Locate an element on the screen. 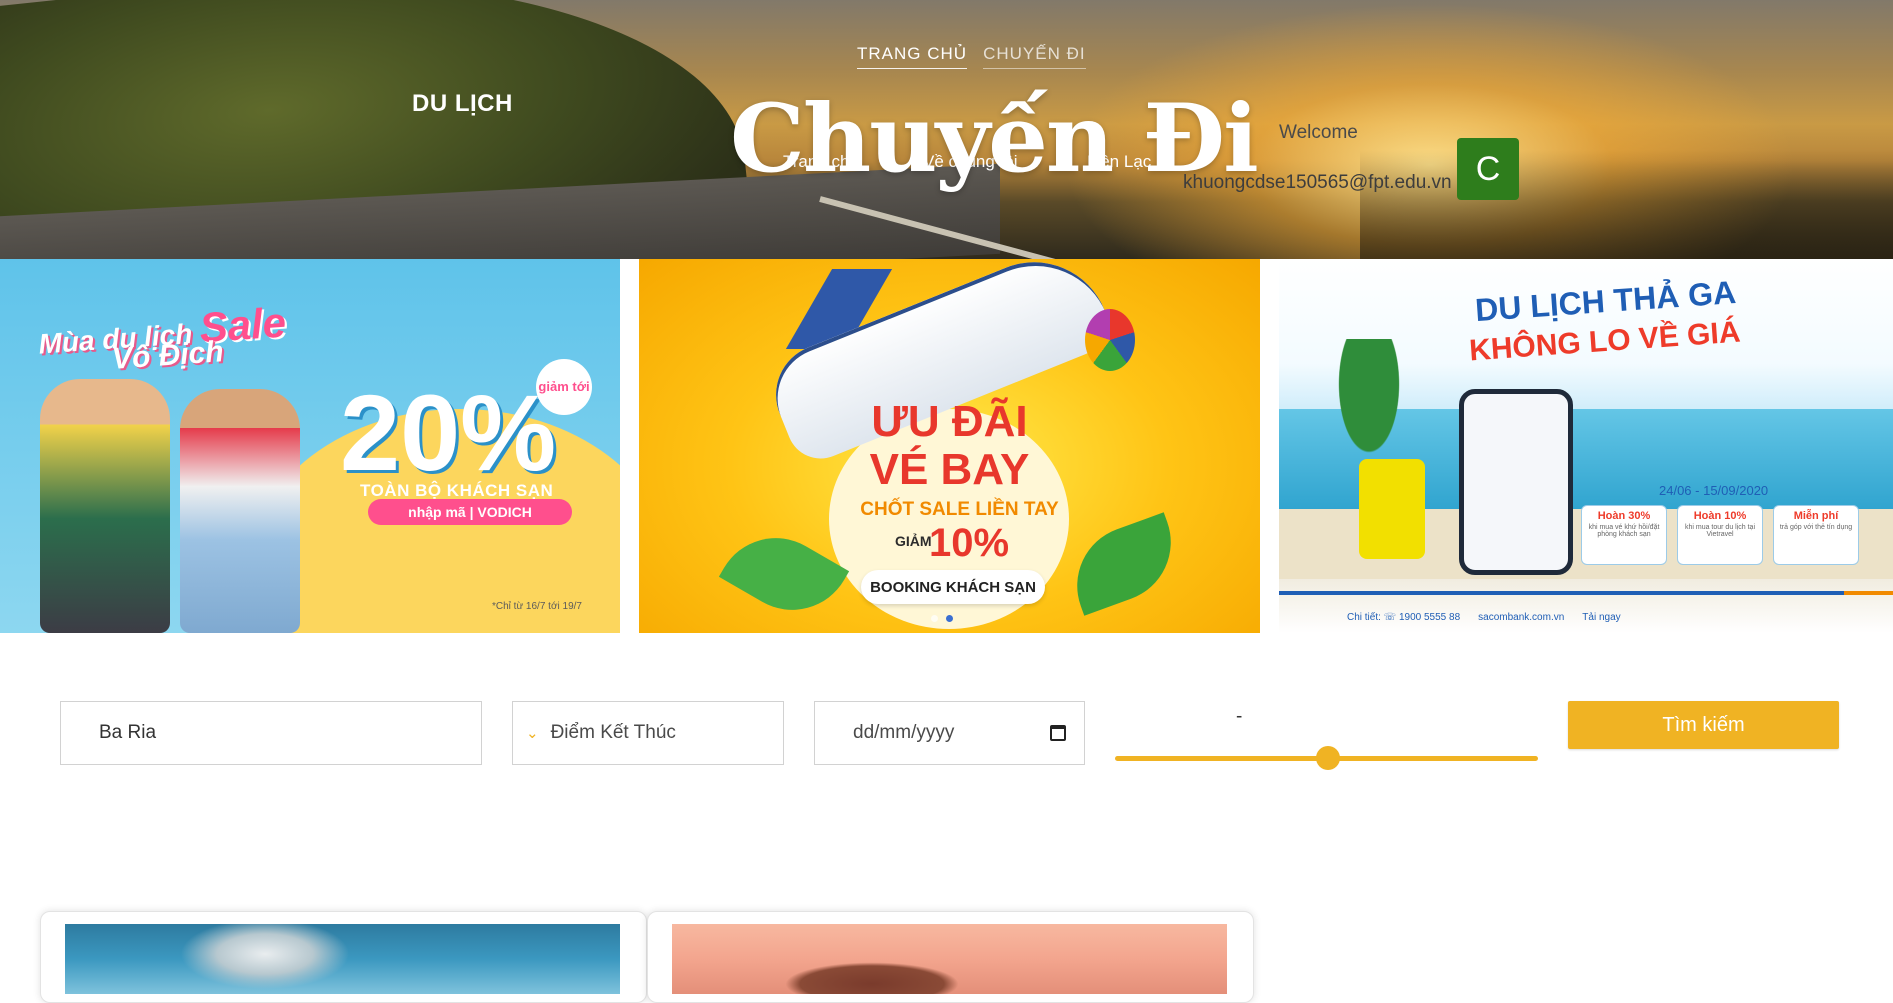  calendar-icon is located at coordinates (1058, 733).